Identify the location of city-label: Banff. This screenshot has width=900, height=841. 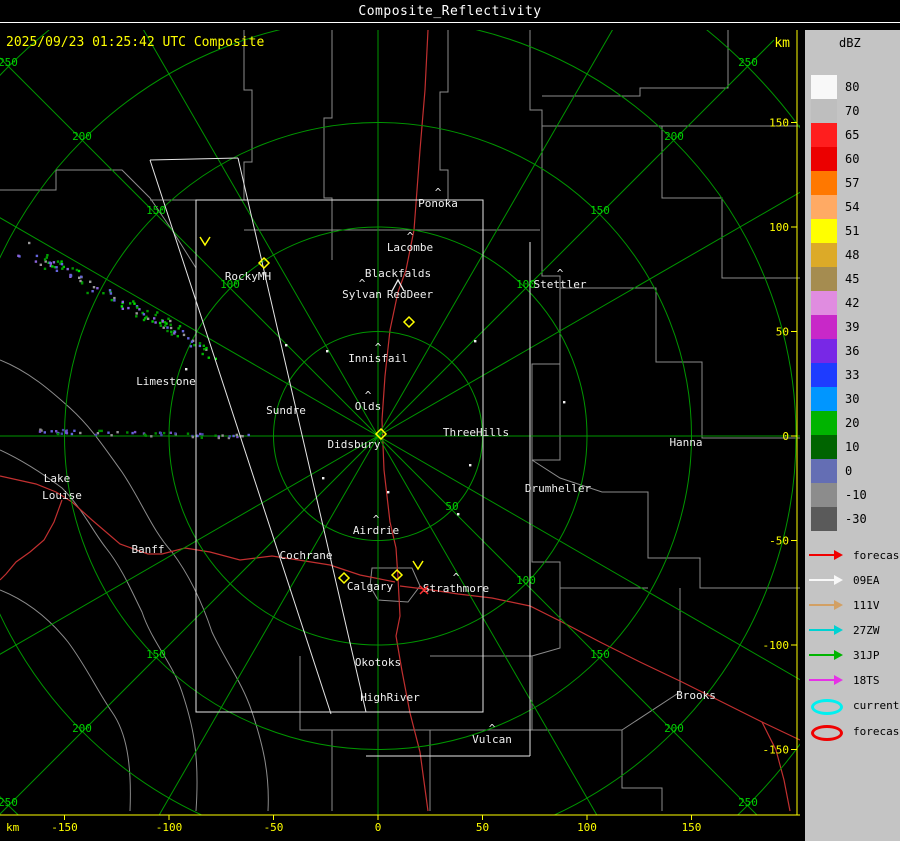
(147, 549).